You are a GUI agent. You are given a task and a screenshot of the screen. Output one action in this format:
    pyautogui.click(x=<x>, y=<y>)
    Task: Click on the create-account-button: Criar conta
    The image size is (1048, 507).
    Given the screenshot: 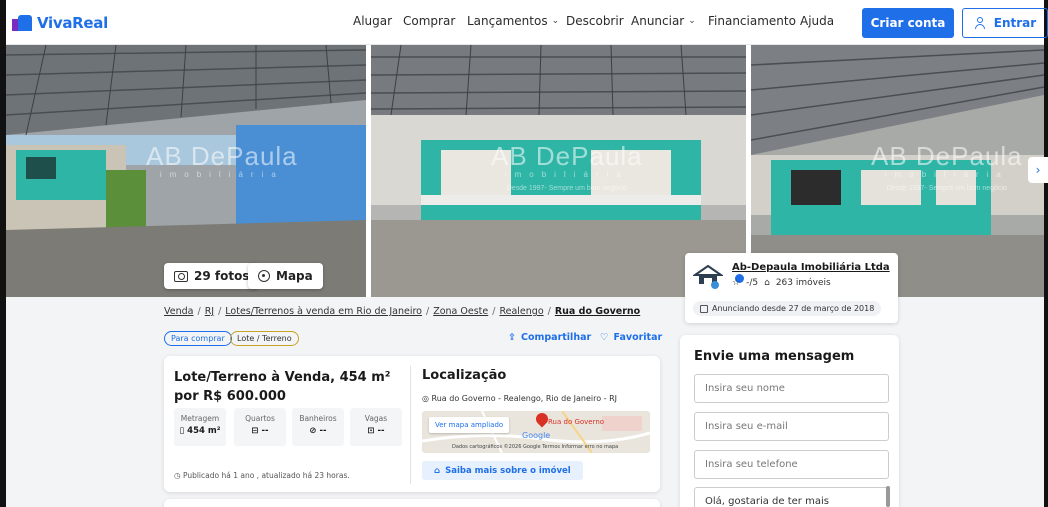 What is the action you would take?
    pyautogui.click(x=908, y=23)
    